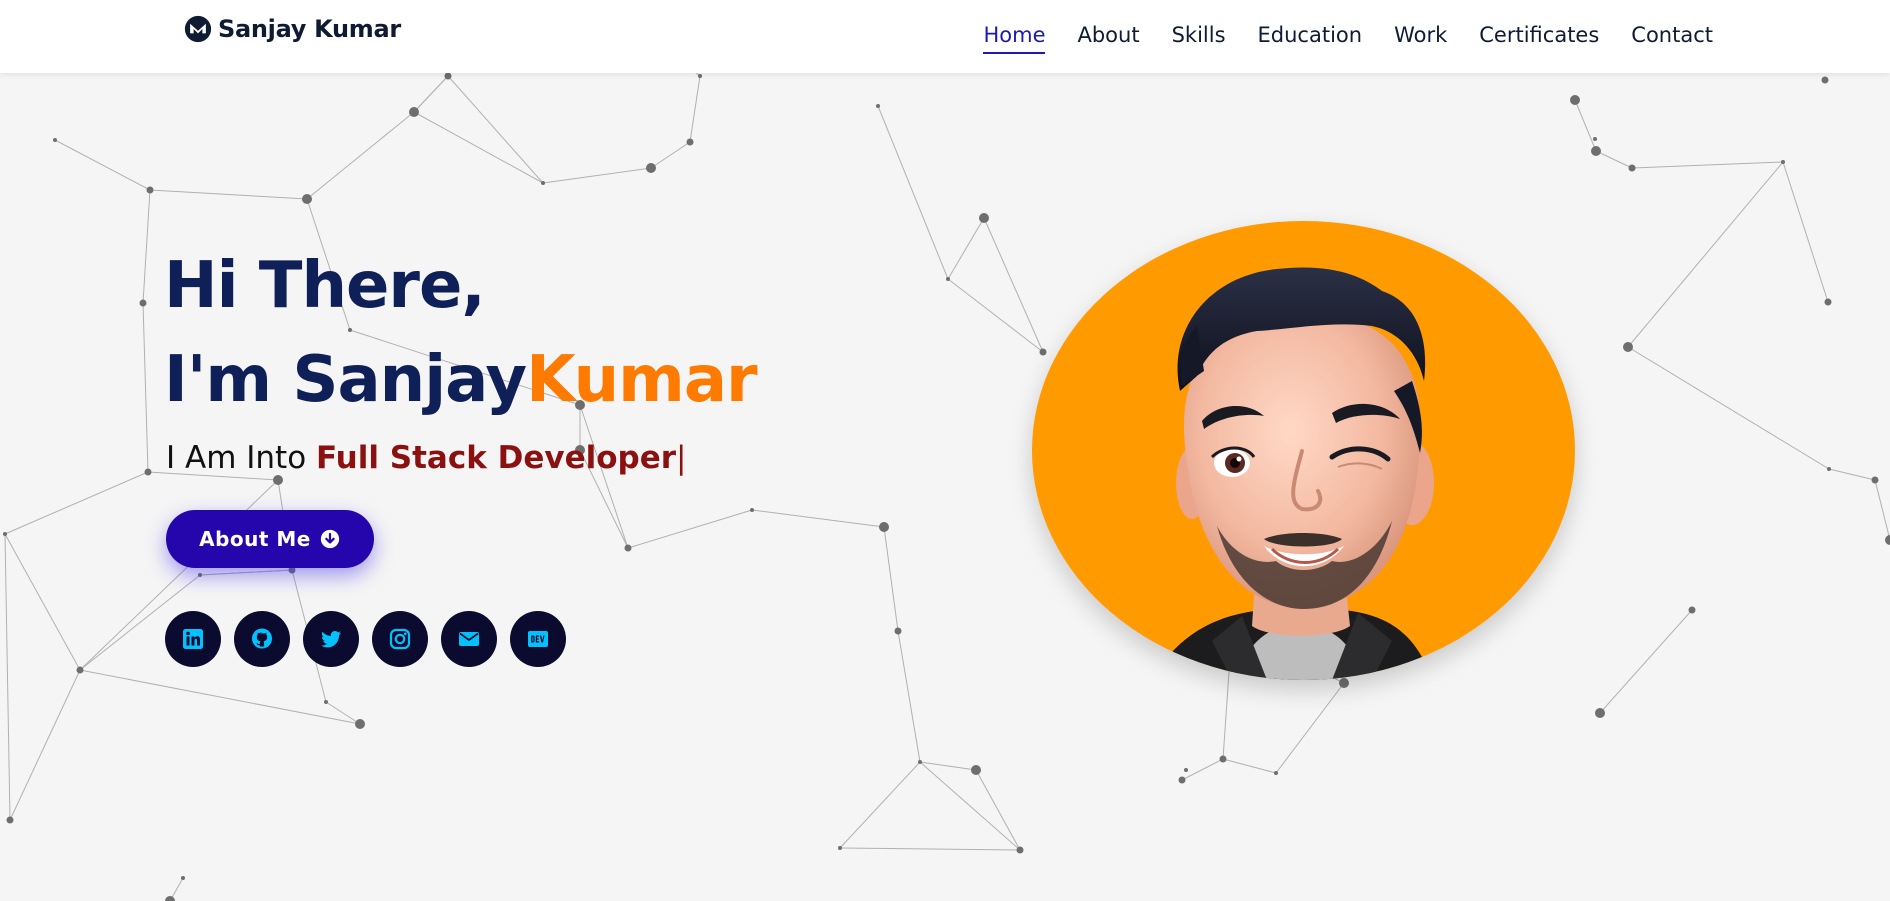 The height and width of the screenshot is (901, 1890). Describe the element at coordinates (1108, 37) in the screenshot. I see `nav-link-about: About` at that location.